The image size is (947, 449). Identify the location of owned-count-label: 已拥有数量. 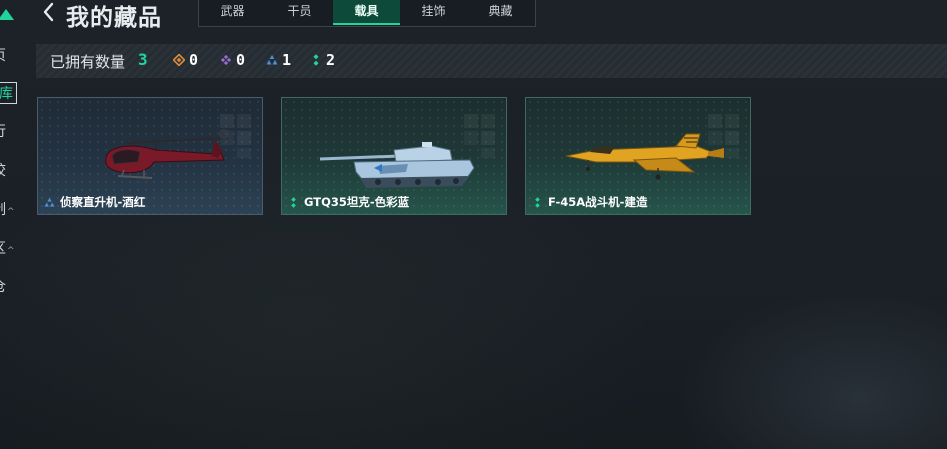
(88, 62).